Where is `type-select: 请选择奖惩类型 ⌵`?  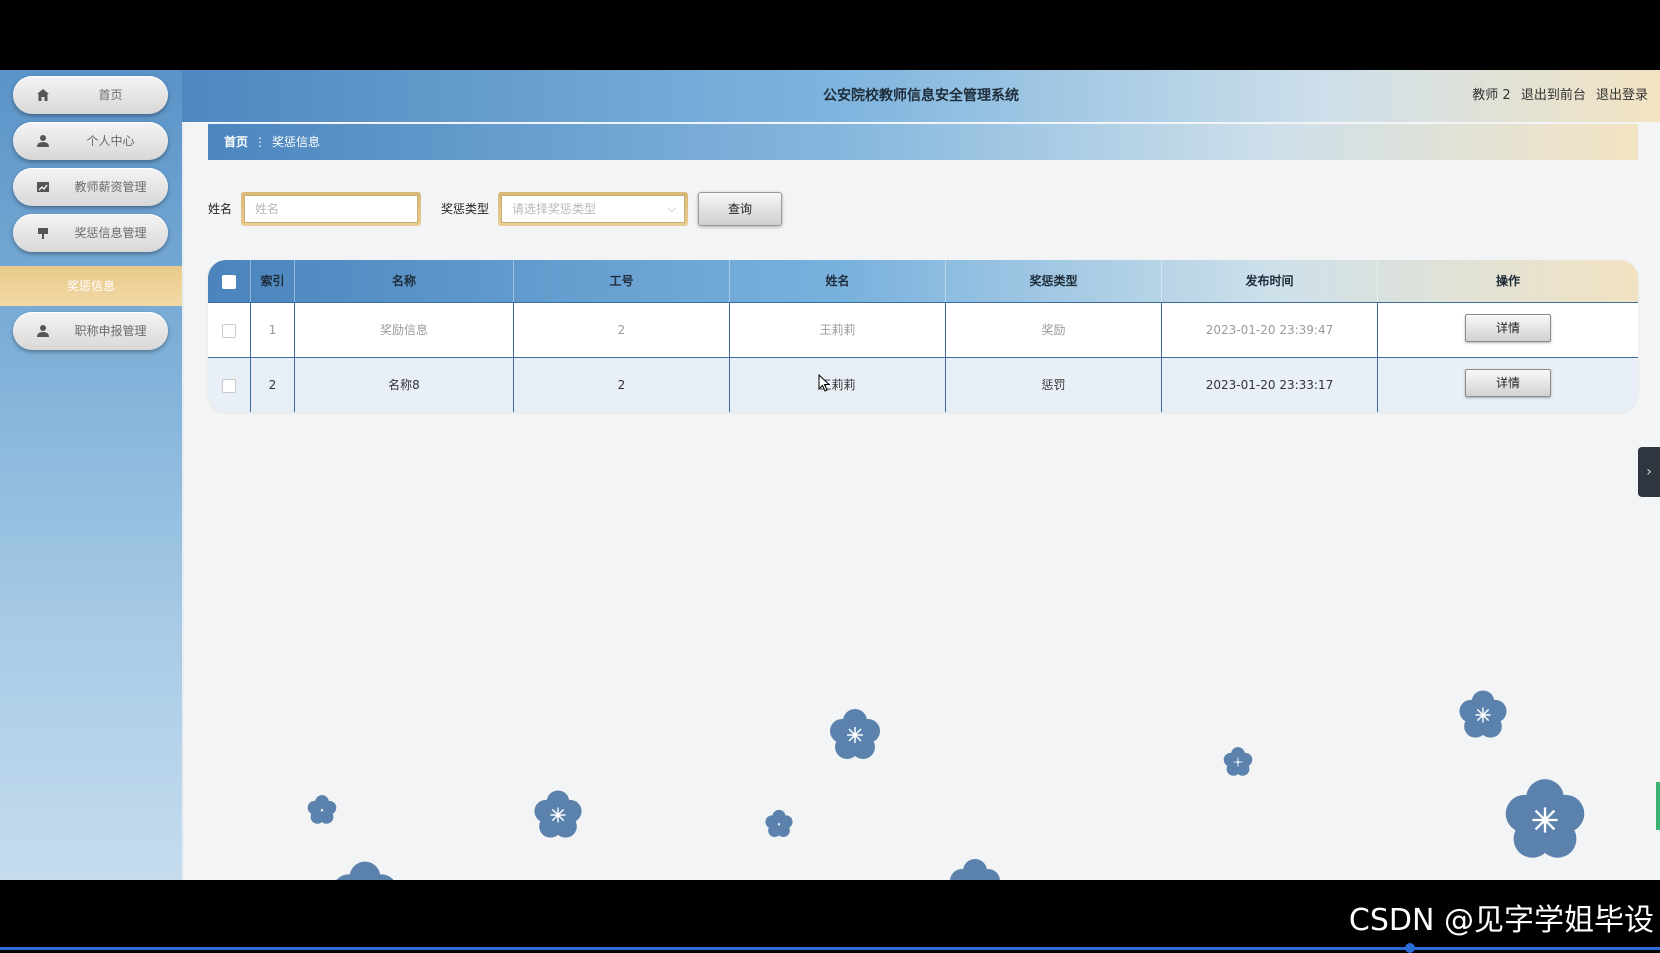 type-select: 请选择奖惩类型 ⌵ is located at coordinates (593, 209).